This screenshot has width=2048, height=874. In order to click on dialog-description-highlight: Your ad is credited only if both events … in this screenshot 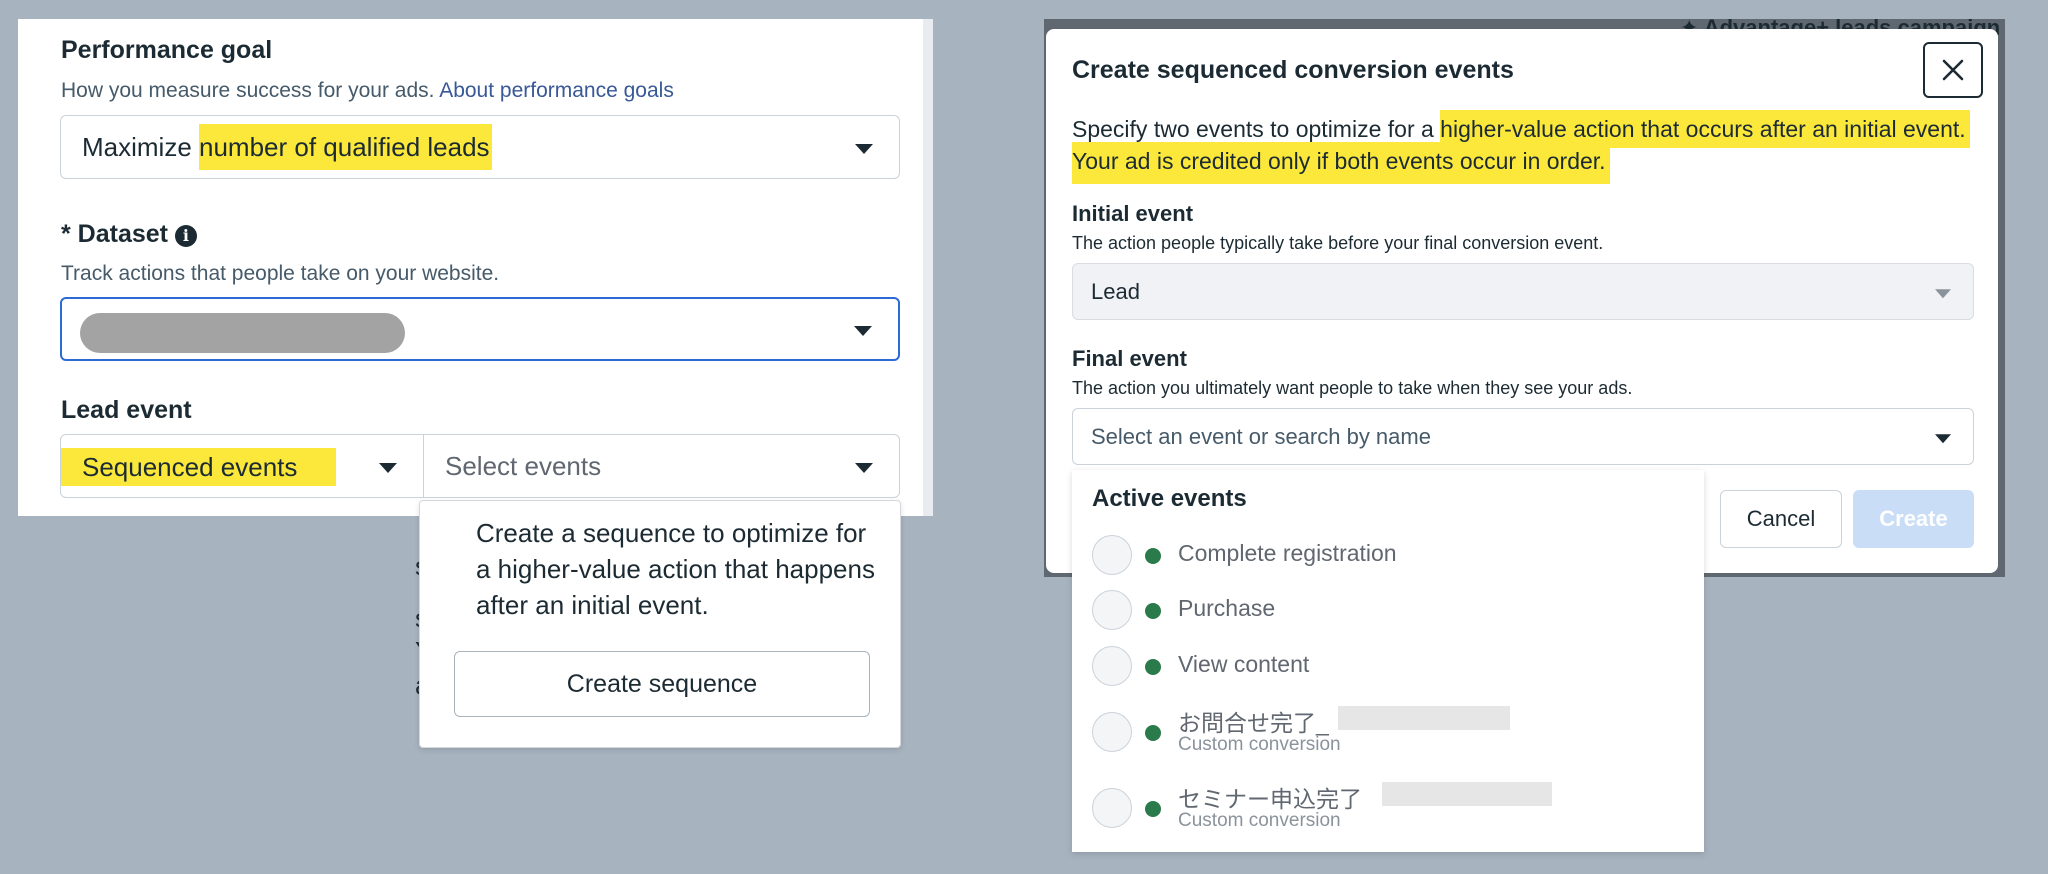, I will do `click(1341, 163)`.